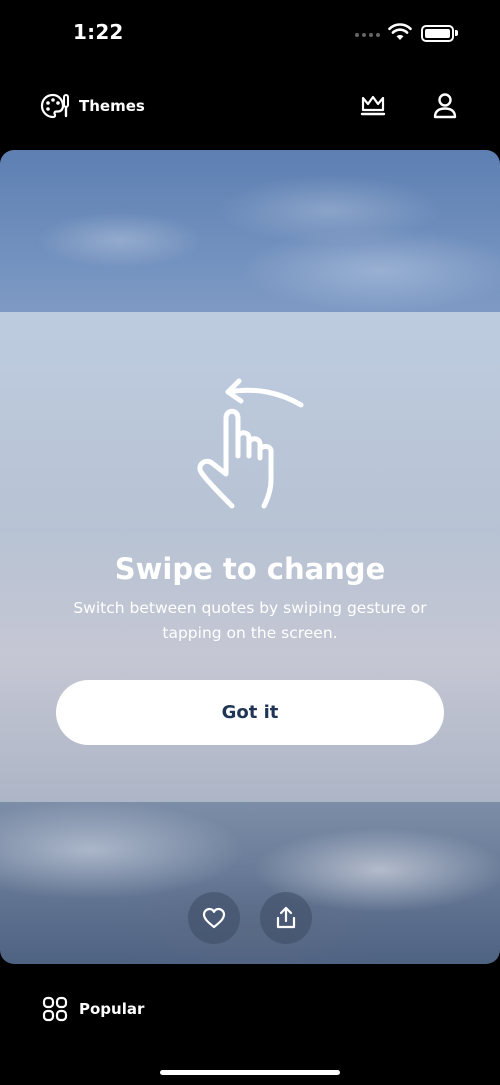 This screenshot has height=1085, width=500. I want to click on like-button, so click(214, 918).